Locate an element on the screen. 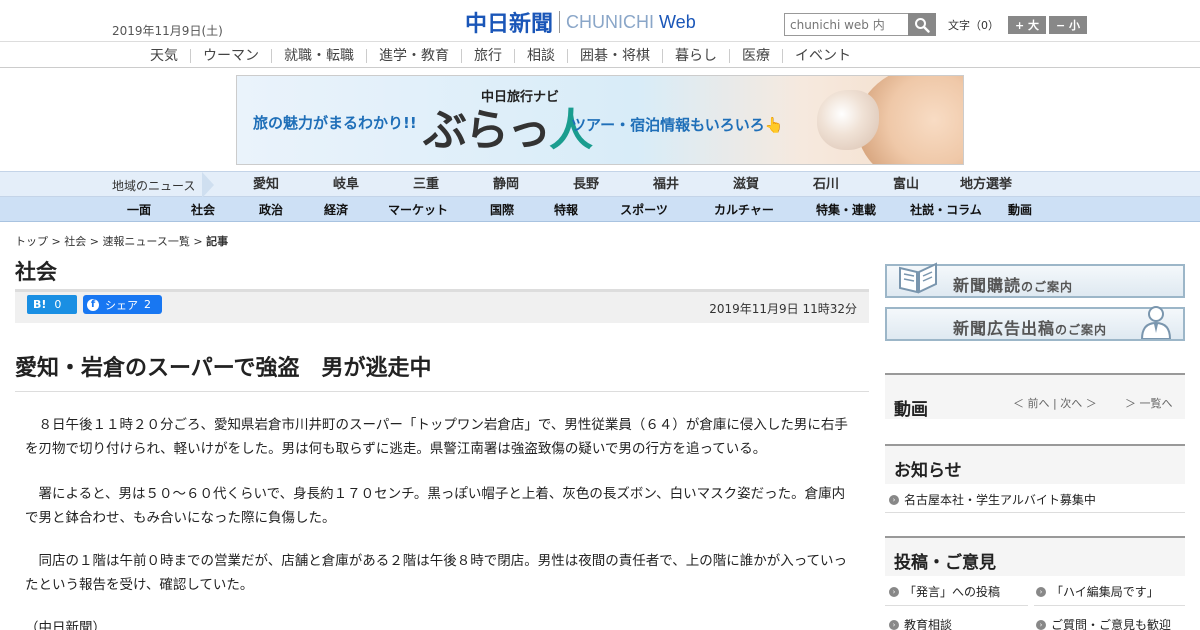  search-icon is located at coordinates (922, 25).